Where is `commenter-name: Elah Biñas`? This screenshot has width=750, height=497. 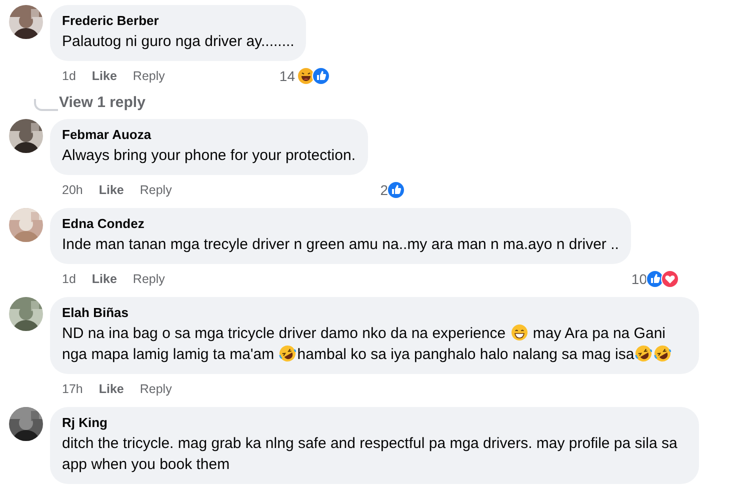
commenter-name: Elah Biñas is located at coordinates (374, 312).